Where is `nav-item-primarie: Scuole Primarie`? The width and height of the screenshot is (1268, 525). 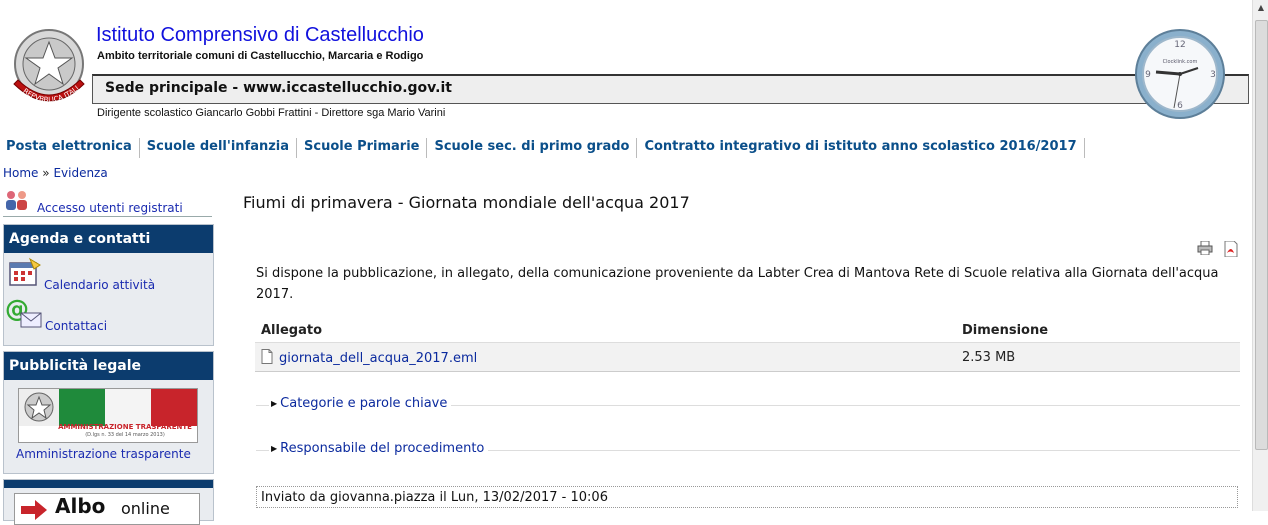
nav-item-primarie: Scuole Primarie is located at coordinates (362, 148).